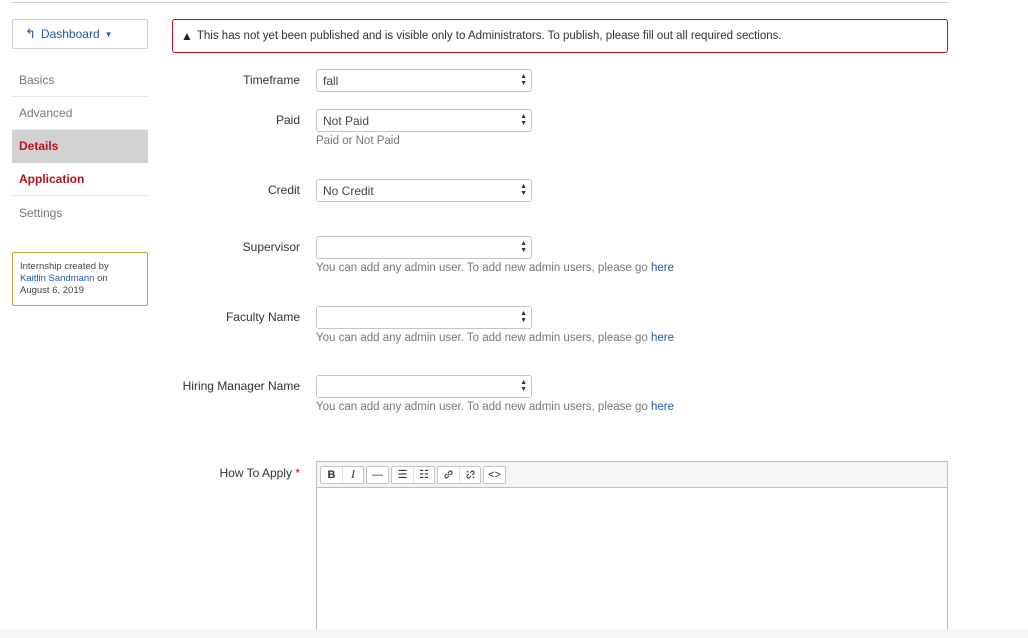 The image size is (1028, 638). Describe the element at coordinates (57, 278) in the screenshot. I see `created-author-link: Kaitlin Sandmann` at that location.